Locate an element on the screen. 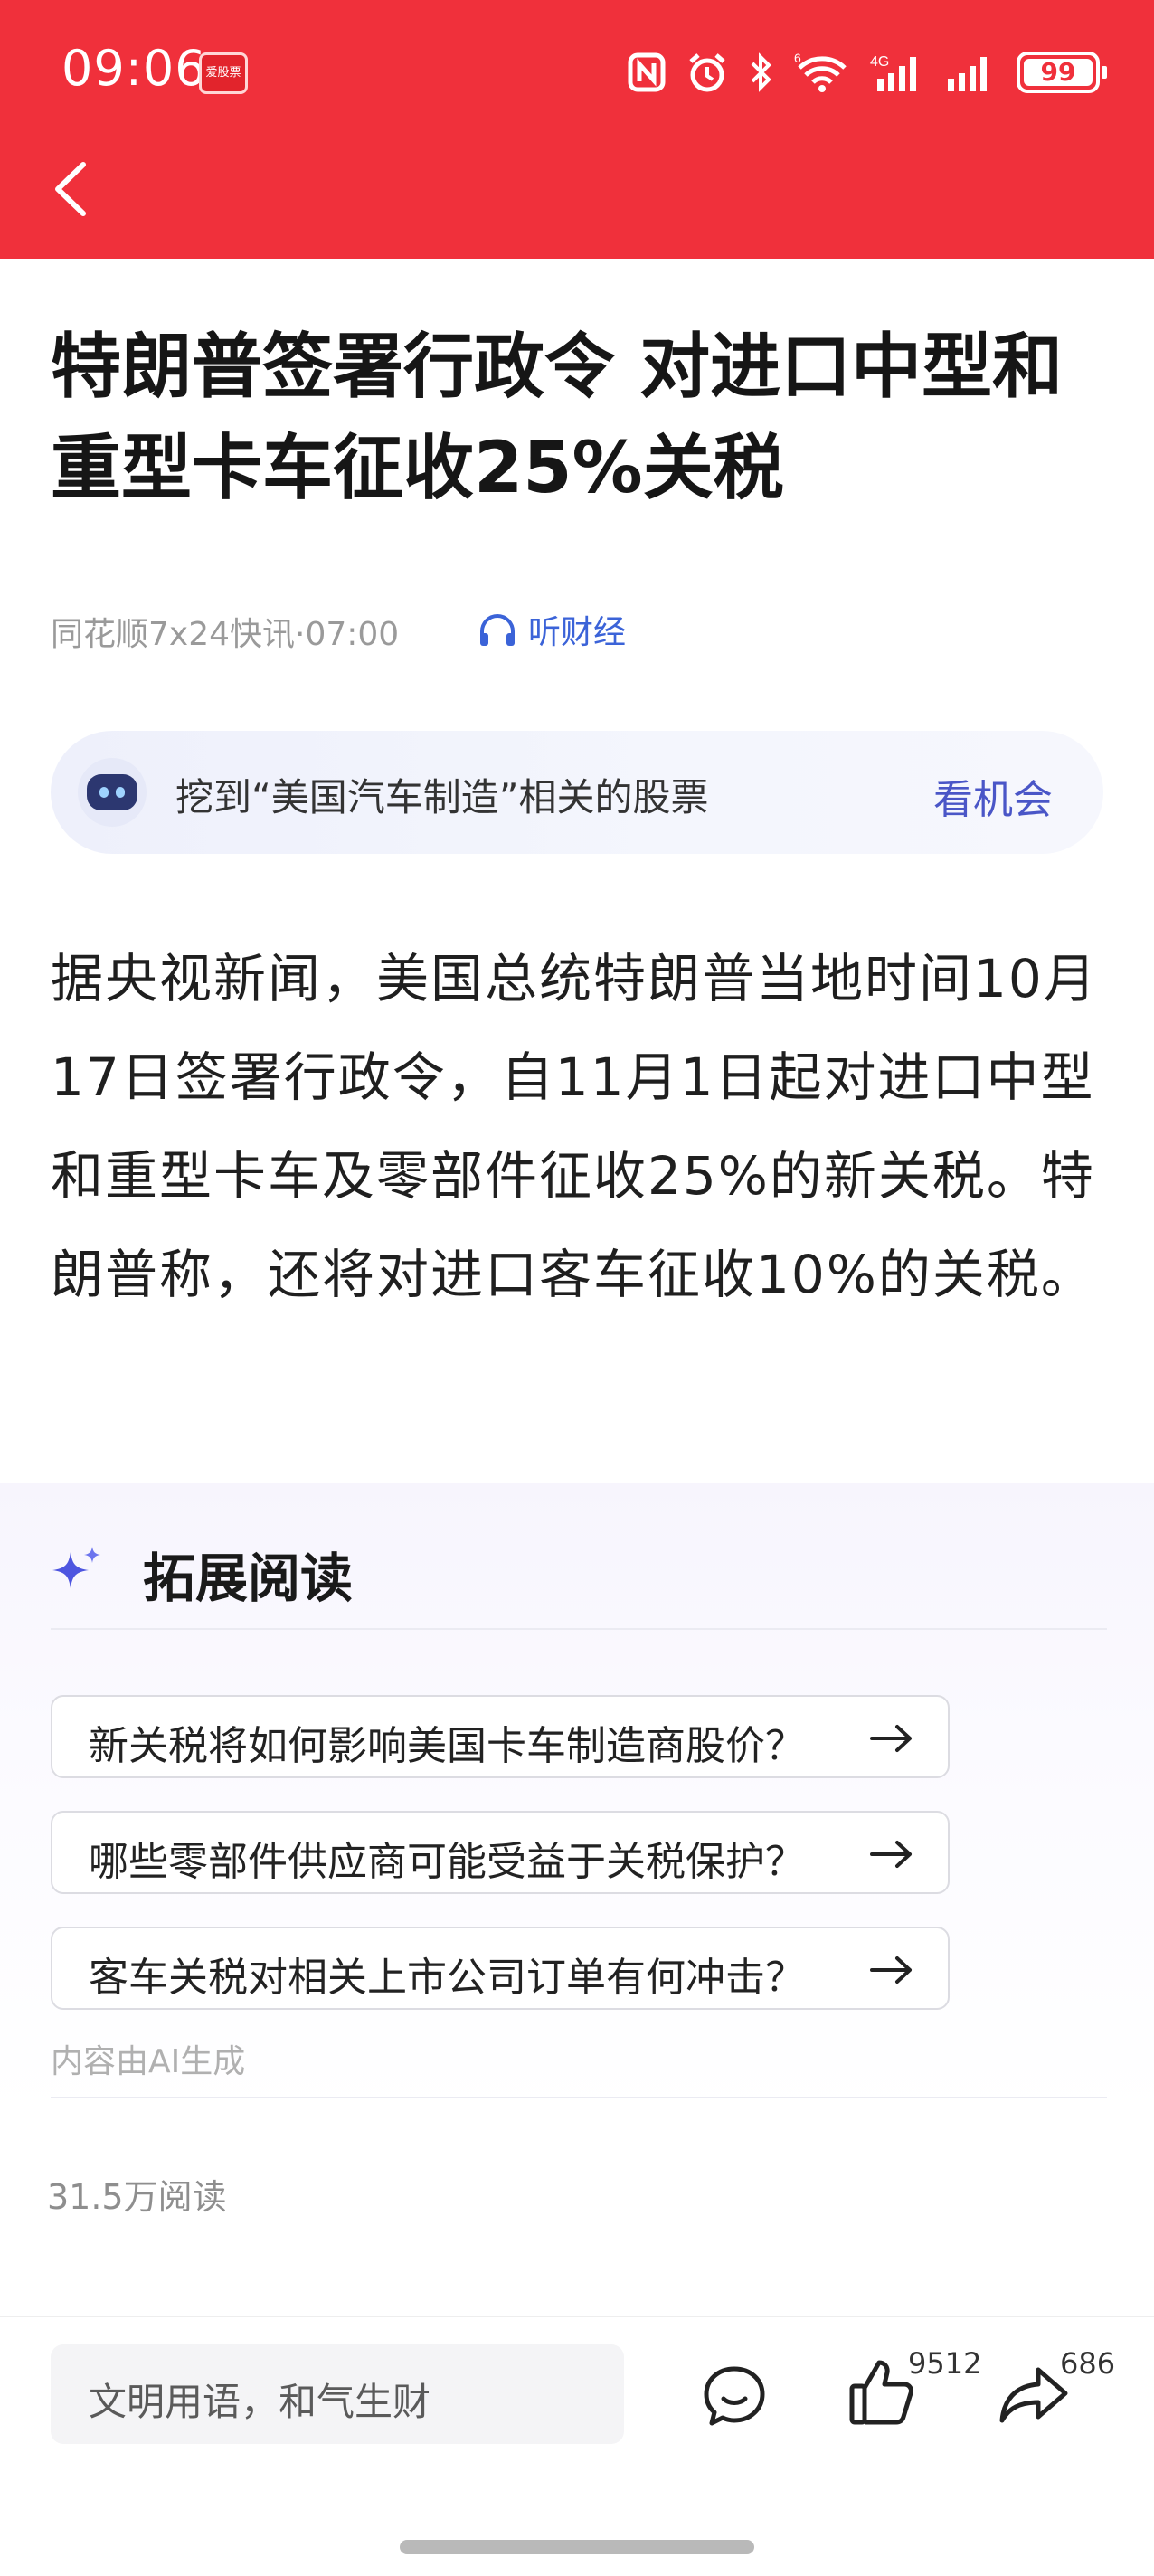  question-button-2: 哪些零部件供应商可能受益于关税保护？ is located at coordinates (500, 1852).